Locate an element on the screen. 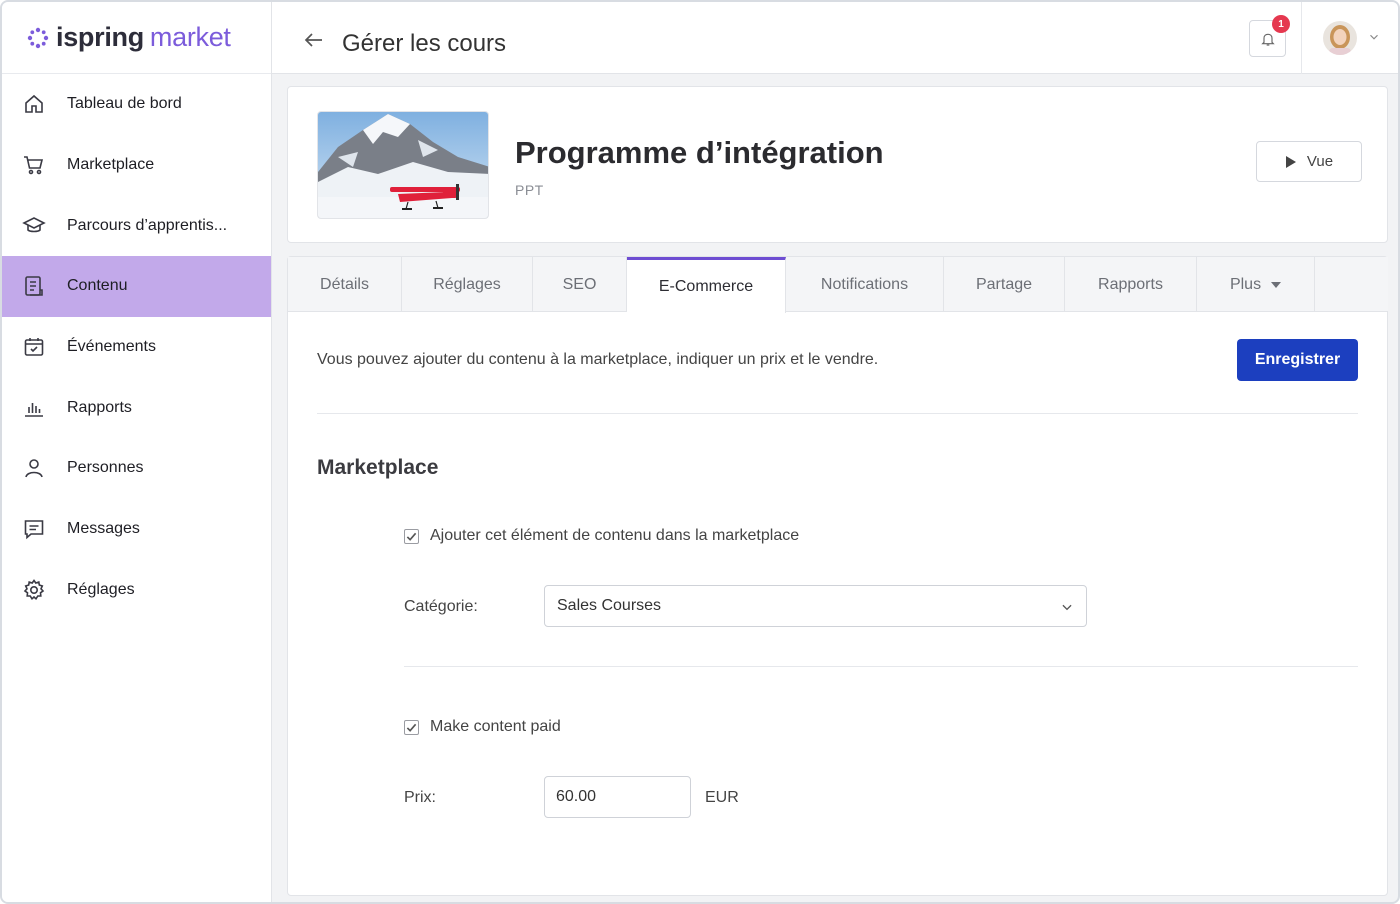  price-label: Prix: is located at coordinates (420, 797).